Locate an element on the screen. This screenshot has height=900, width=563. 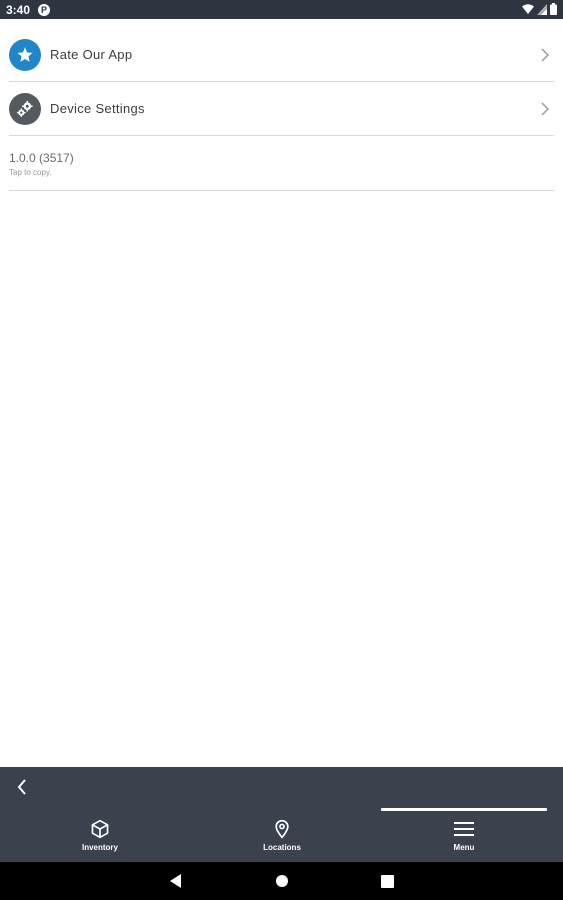
nav-recents-button is located at coordinates (387, 881).